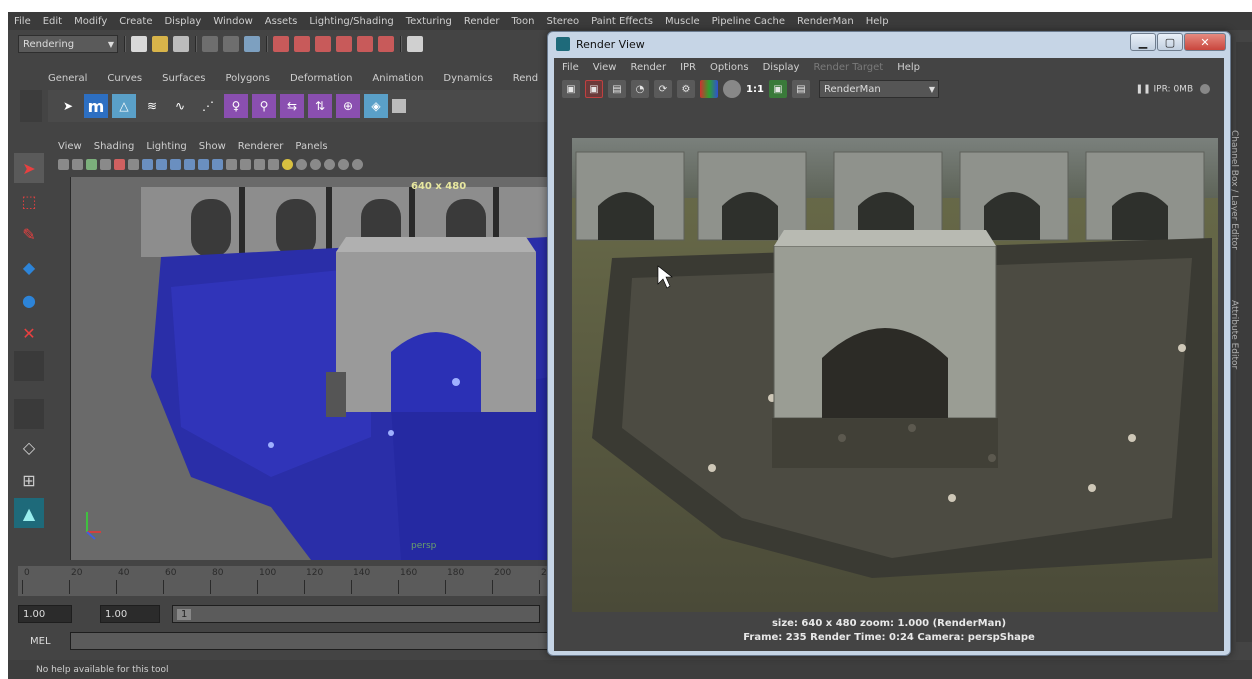  Describe the element at coordinates (310, 641) in the screenshot. I see `mel-command-input` at that location.